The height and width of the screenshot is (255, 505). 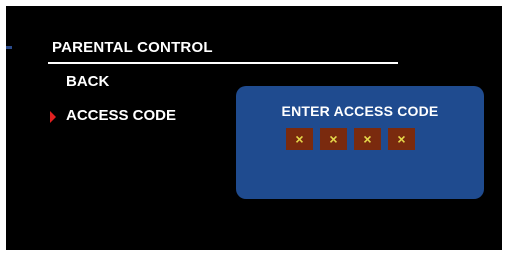 I want to click on code-entry-row: × × × ×, so click(x=350, y=139).